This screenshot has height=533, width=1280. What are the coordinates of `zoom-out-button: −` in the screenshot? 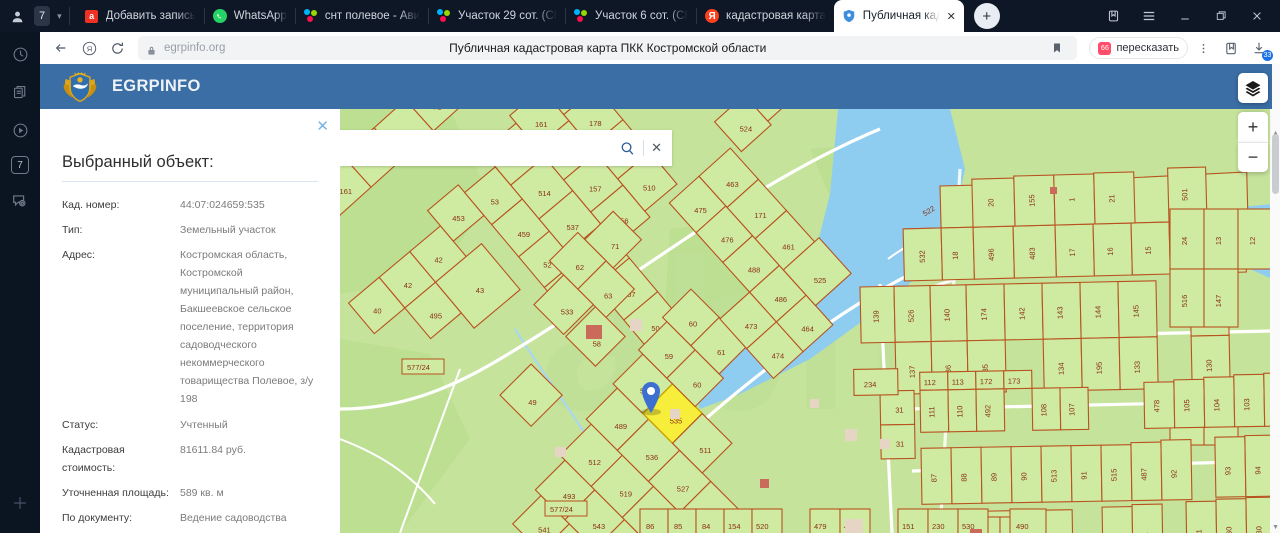 It's located at (1253, 157).